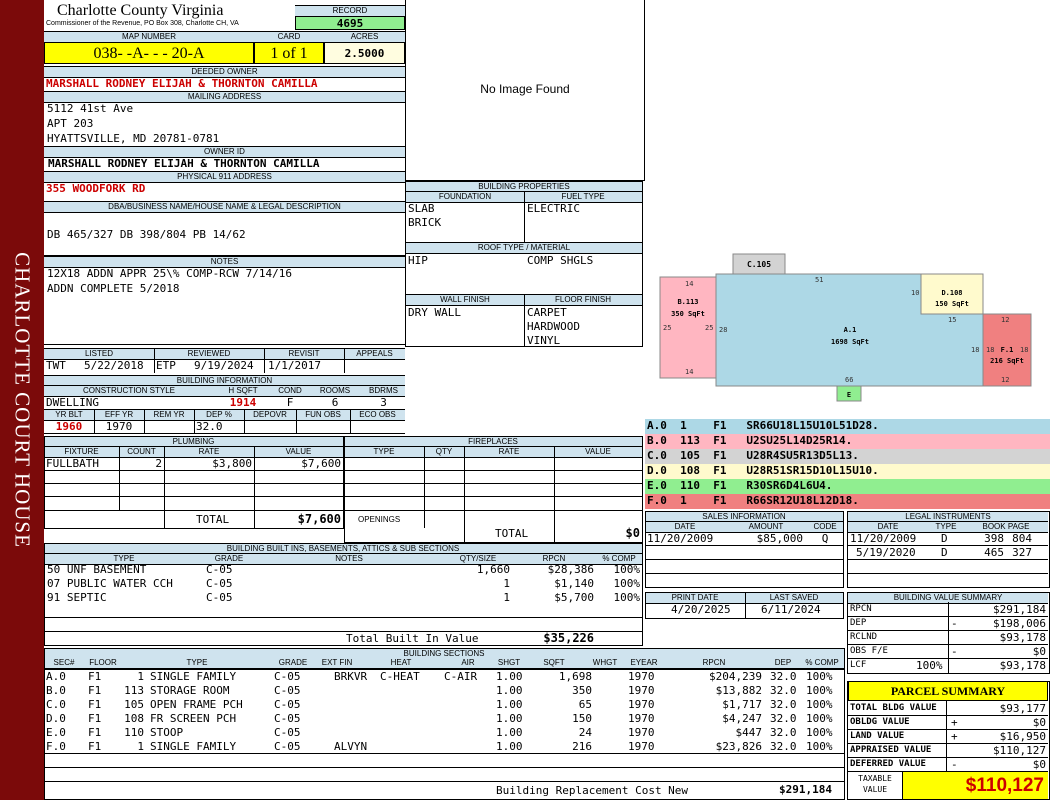  Describe the element at coordinates (169, 415) in the screenshot. I see `remyr-label: REM YR` at that location.